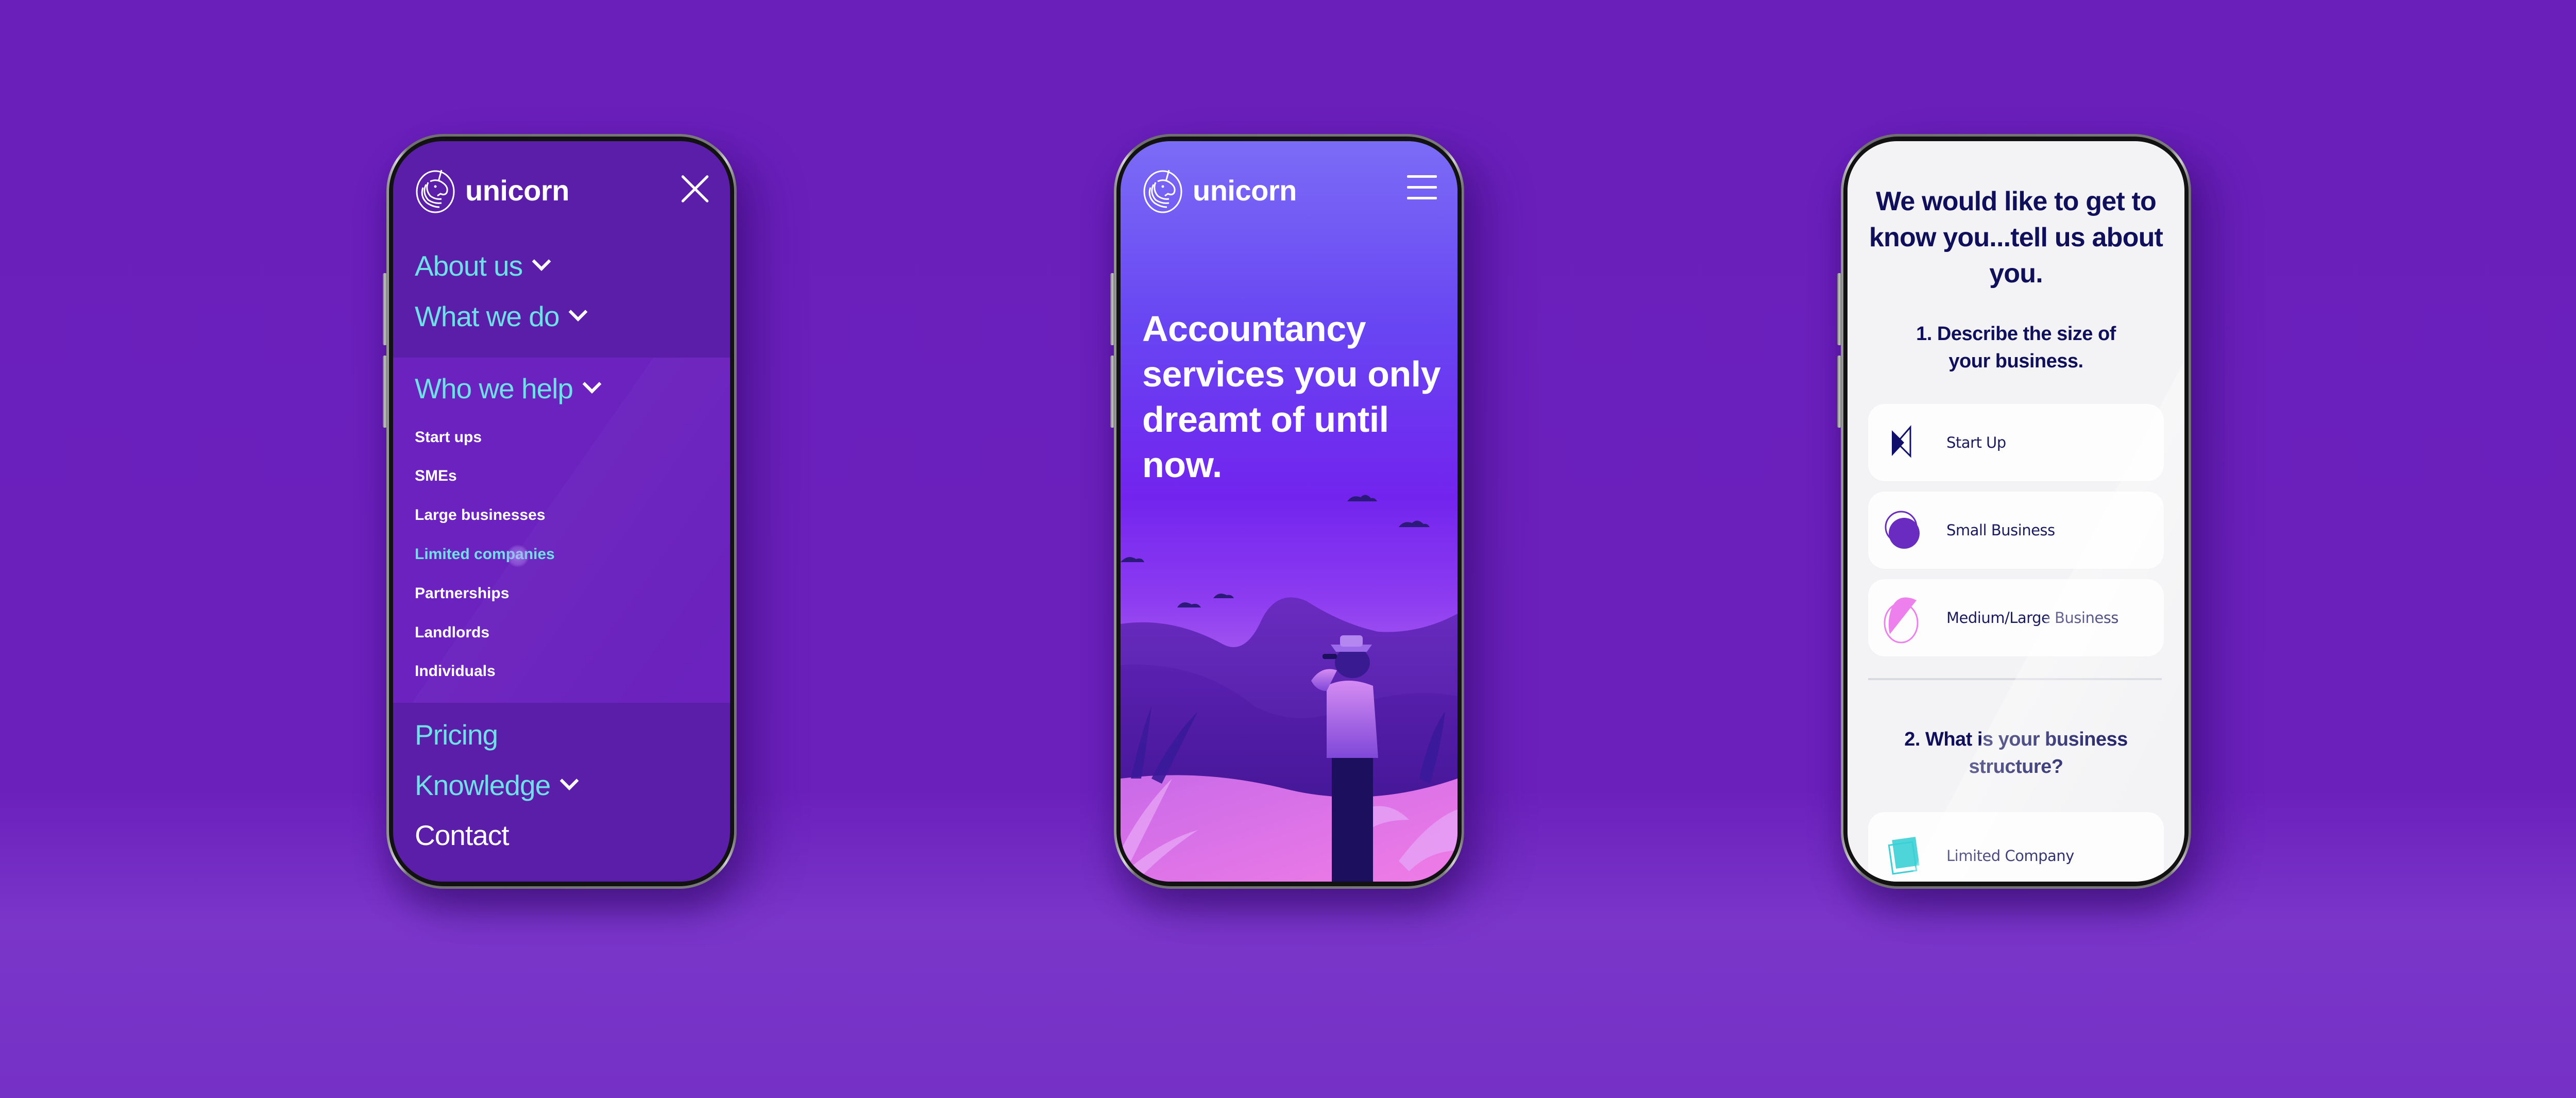 The height and width of the screenshot is (1098, 2576). I want to click on stacked-squares-icon, so click(1904, 856).